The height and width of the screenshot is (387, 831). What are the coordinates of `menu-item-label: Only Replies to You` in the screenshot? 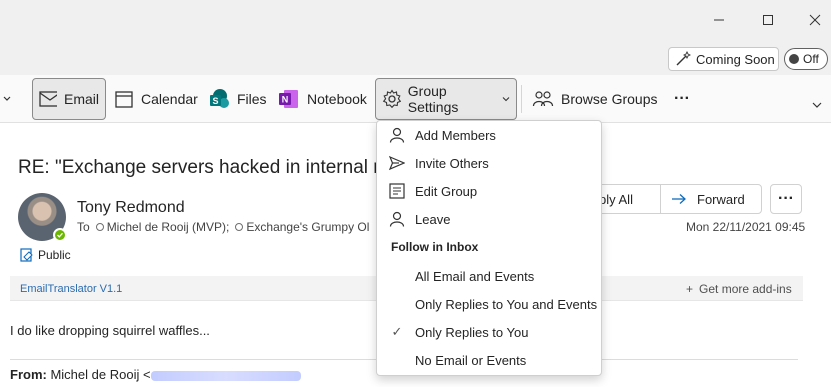 It's located at (472, 332).